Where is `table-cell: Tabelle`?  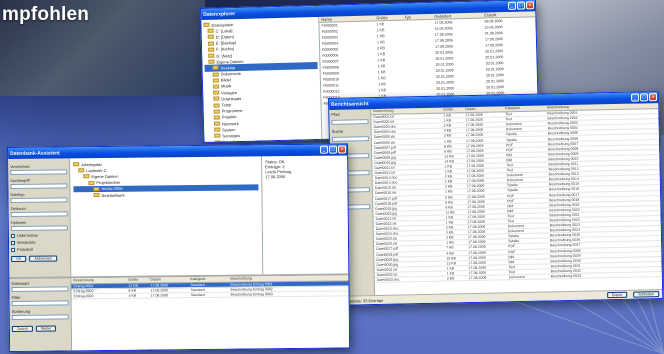
table-cell: Tabelle is located at coordinates (513, 236).